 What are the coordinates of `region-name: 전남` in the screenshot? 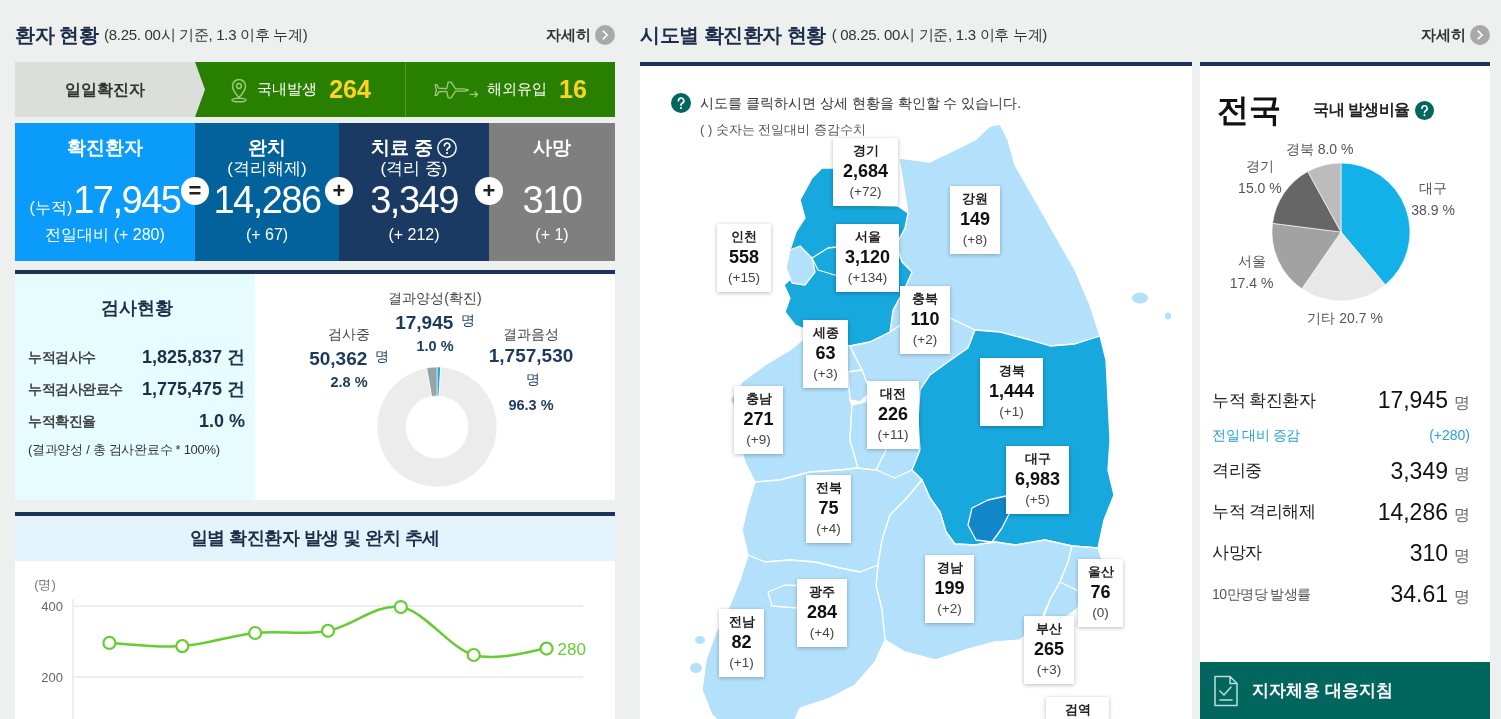 It's located at (741, 621).